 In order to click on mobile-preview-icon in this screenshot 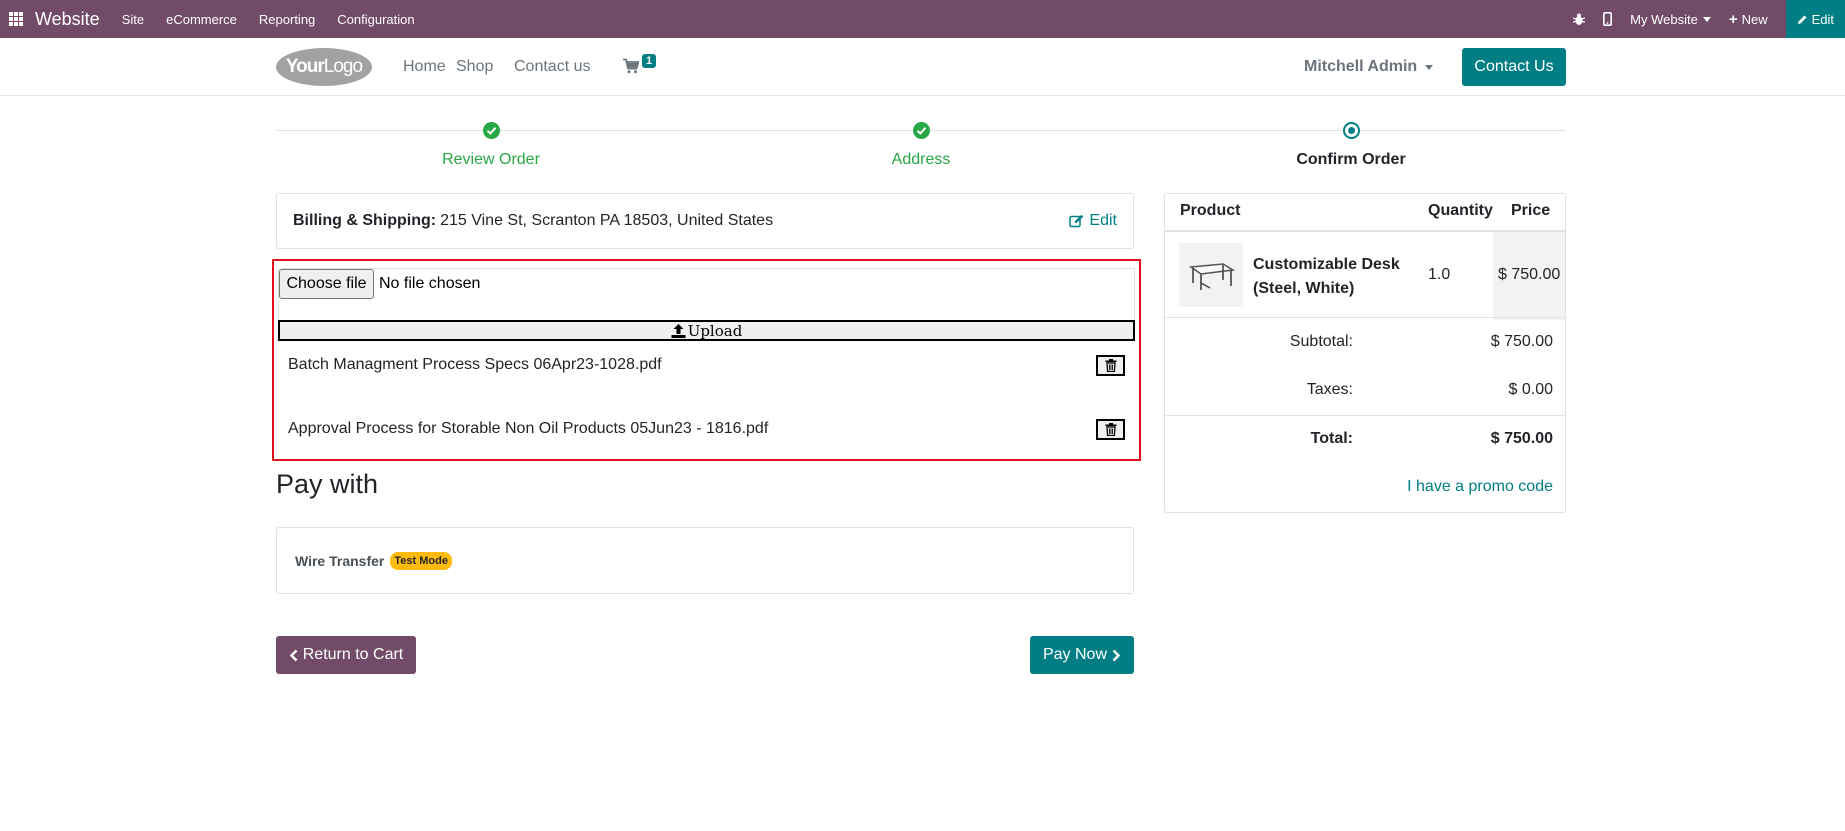, I will do `click(1608, 19)`.